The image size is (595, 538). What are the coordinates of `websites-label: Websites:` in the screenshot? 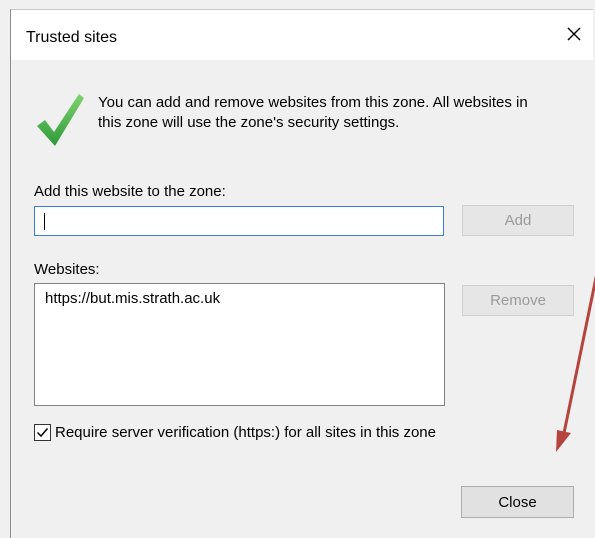 It's located at (67, 269).